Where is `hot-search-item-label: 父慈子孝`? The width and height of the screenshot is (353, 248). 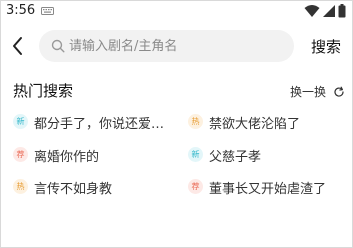 hot-search-item-label: 父慈子孝 is located at coordinates (235, 157).